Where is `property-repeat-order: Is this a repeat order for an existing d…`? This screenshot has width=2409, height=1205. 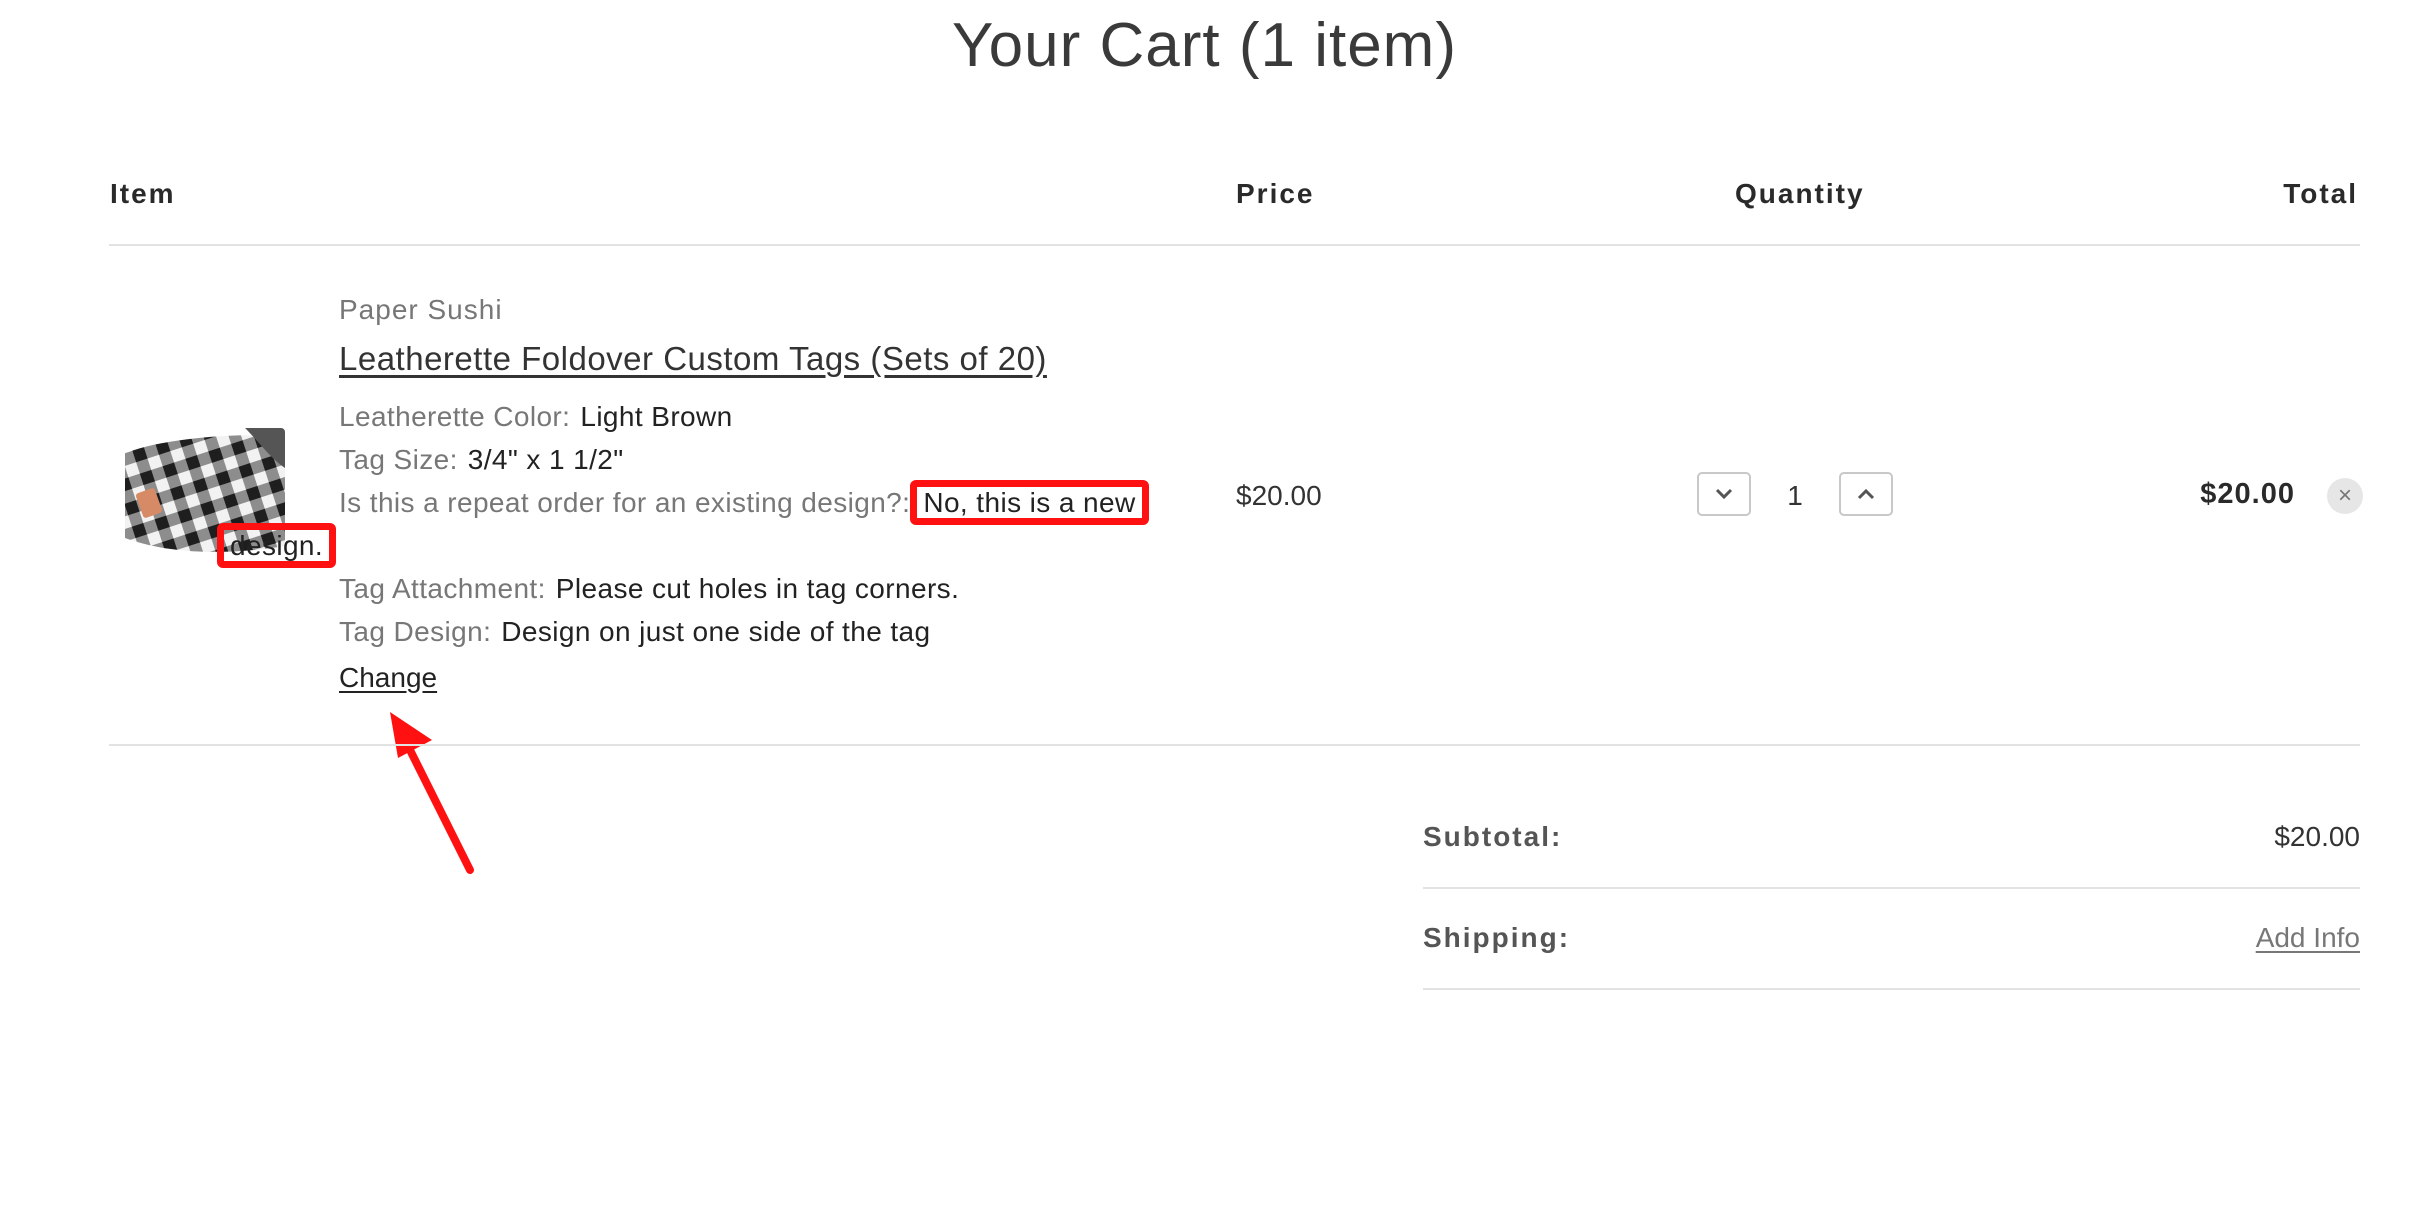
property-repeat-order: Is this a repeat order for an existing d… is located at coordinates (688, 524).